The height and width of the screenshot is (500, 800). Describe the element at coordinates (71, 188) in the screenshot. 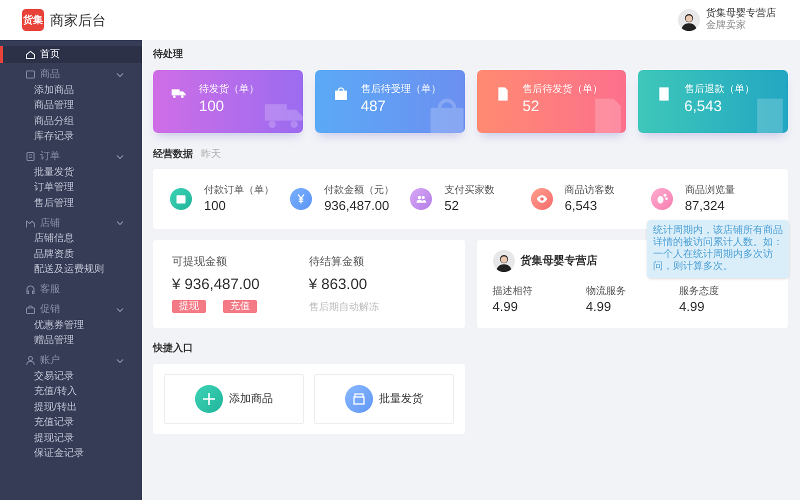

I see `sidebar-subitem: 订单管理` at that location.